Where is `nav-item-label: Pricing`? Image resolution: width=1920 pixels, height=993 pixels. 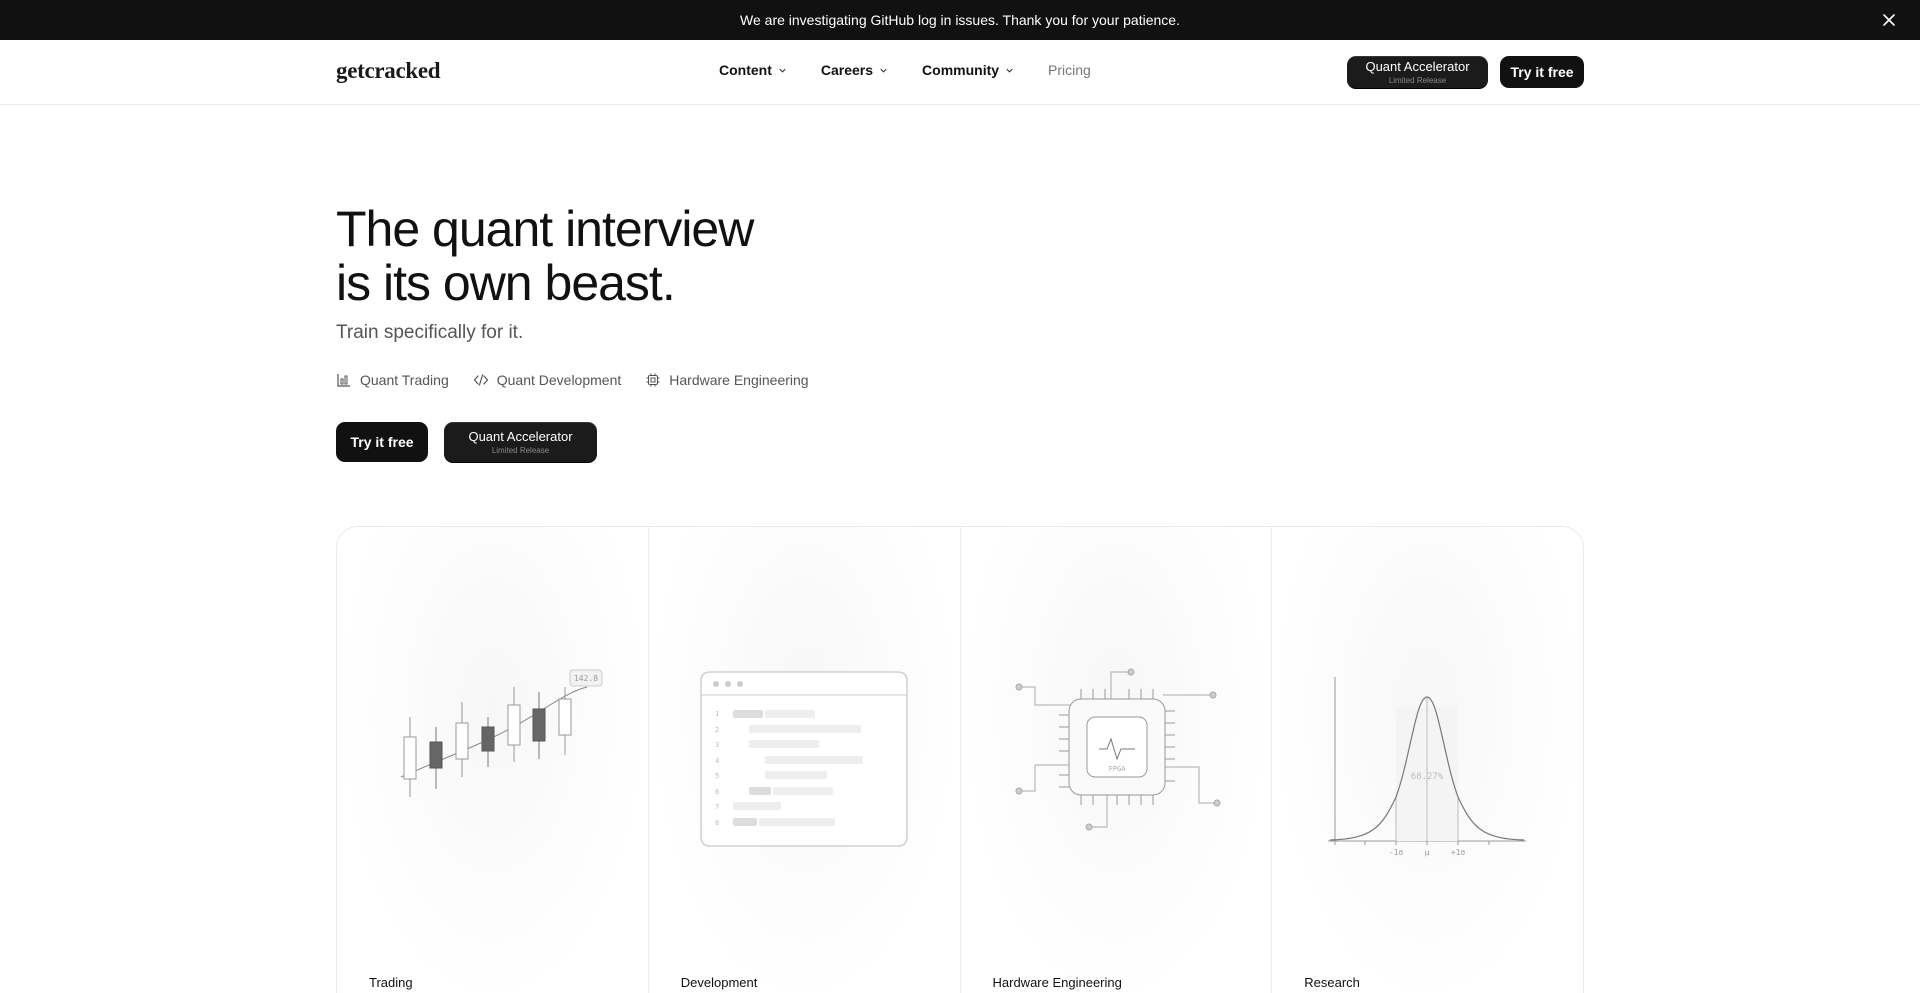
nav-item-label: Pricing is located at coordinates (1069, 70).